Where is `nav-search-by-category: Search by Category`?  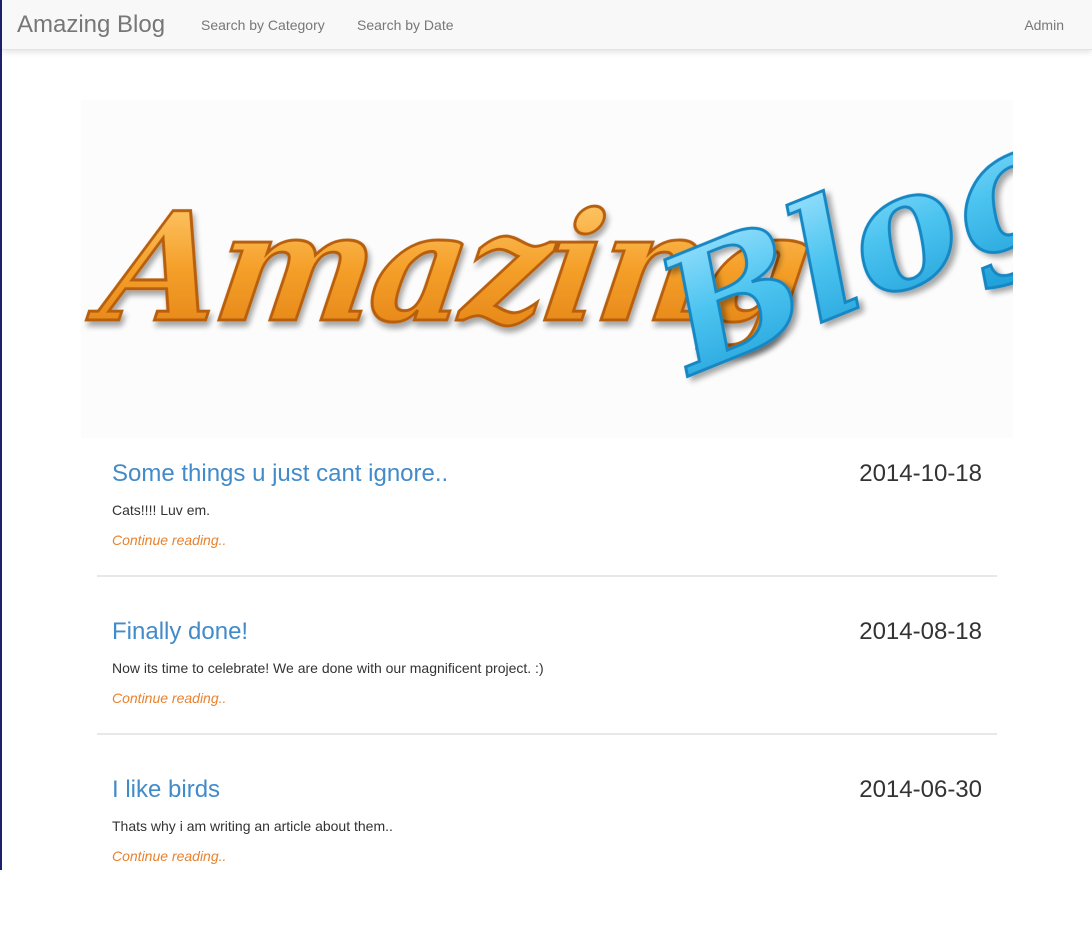
nav-search-by-category: Search by Category is located at coordinates (263, 25).